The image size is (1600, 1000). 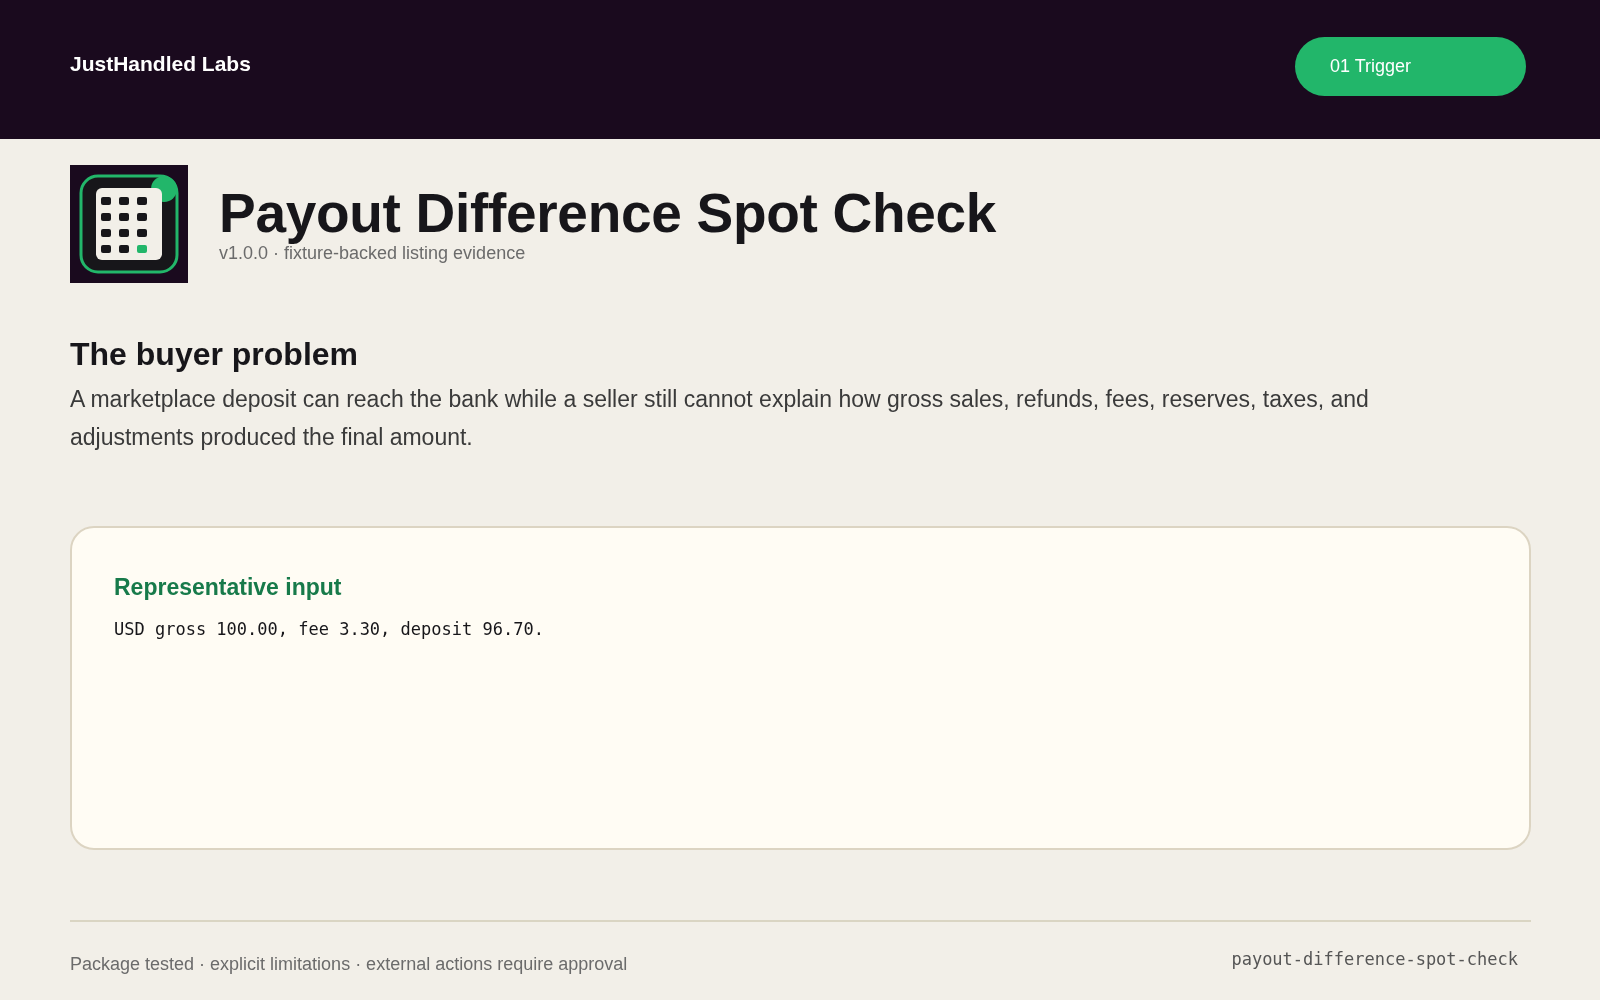 I want to click on brand-name: JustHandled Labs, so click(x=160, y=63).